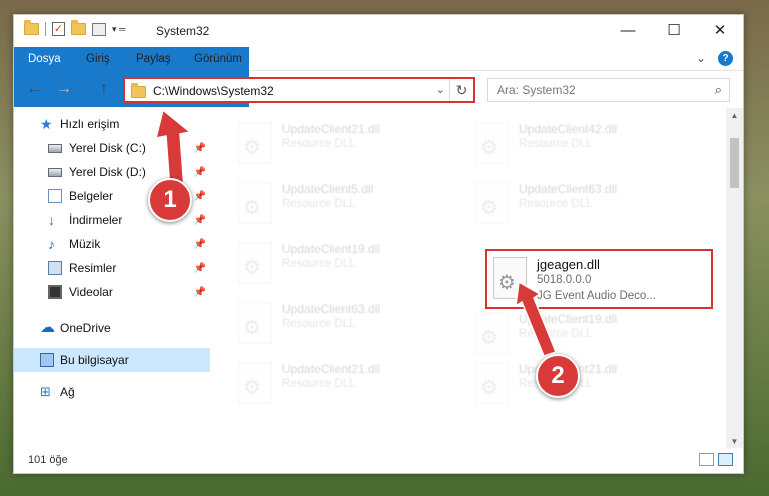 This screenshot has height=496, width=769. I want to click on search-placeholder: Ara: System32, so click(536, 90).